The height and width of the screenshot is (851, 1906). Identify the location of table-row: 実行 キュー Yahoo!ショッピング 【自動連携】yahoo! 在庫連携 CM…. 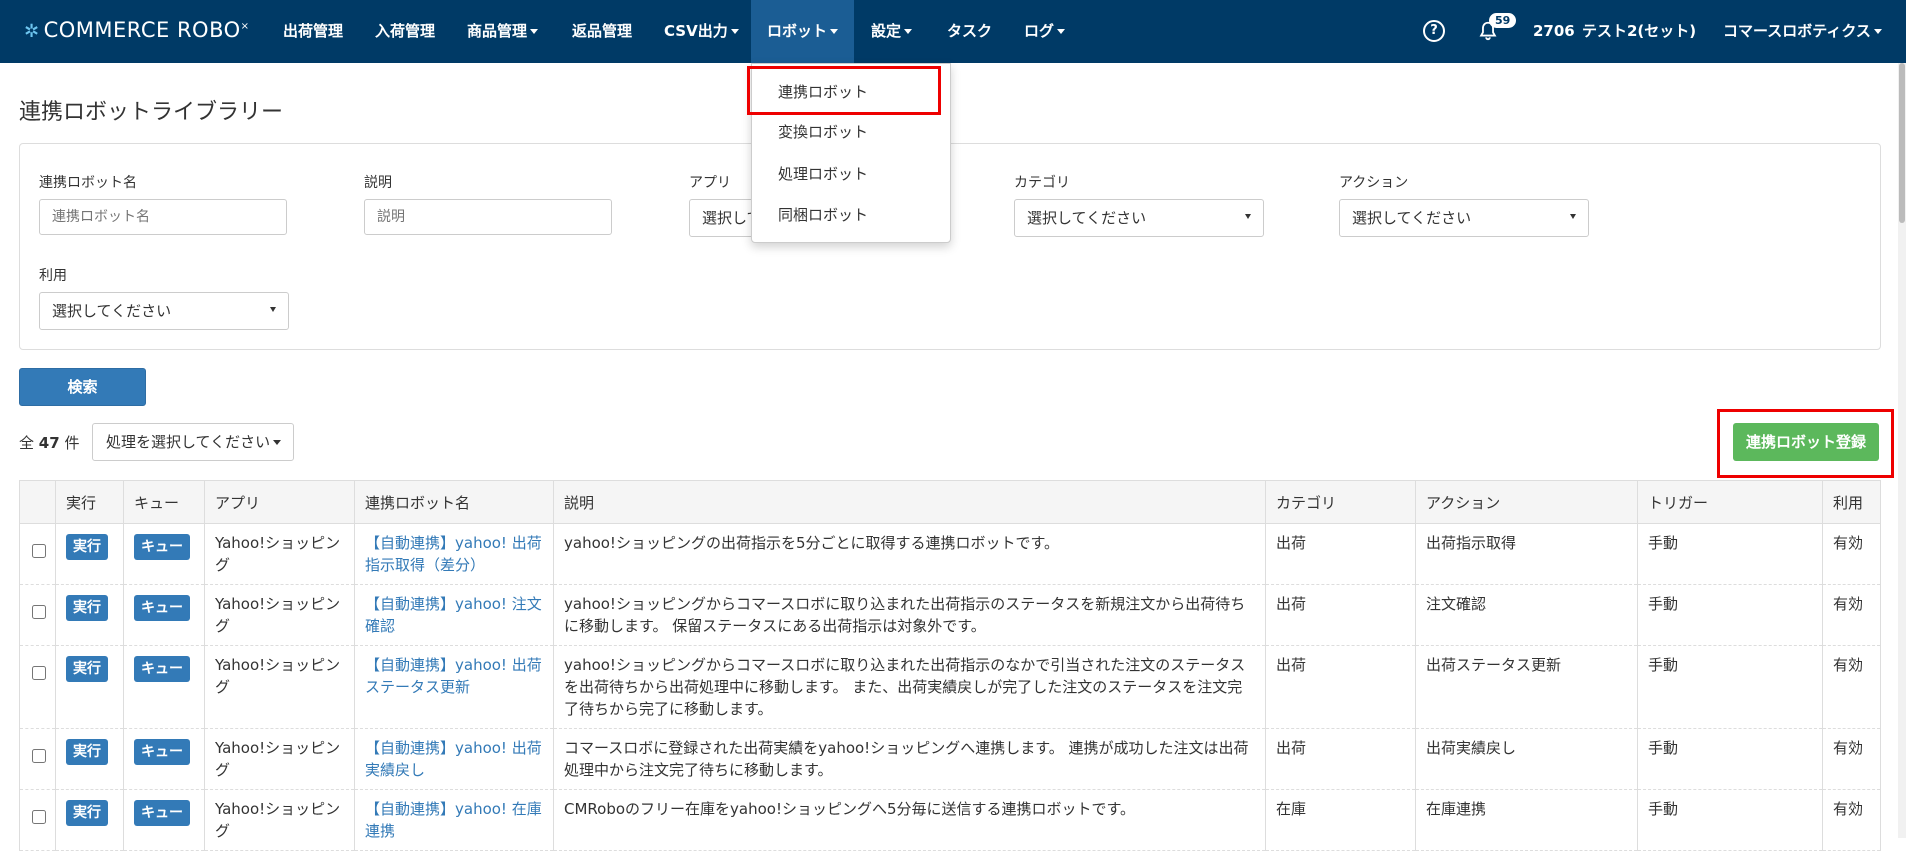
(950, 820).